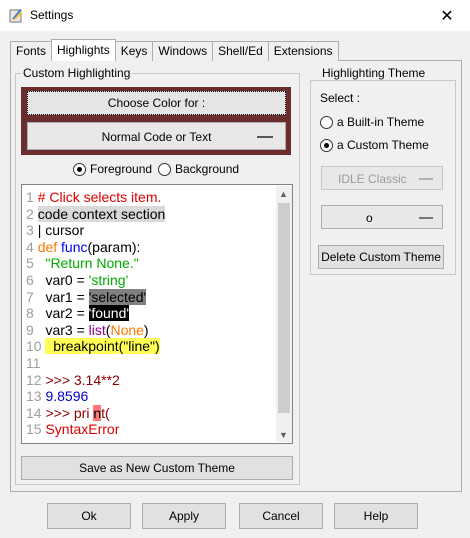 Image resolution: width=470 pixels, height=538 pixels. I want to click on code-token: var3 =, so click(63, 329).